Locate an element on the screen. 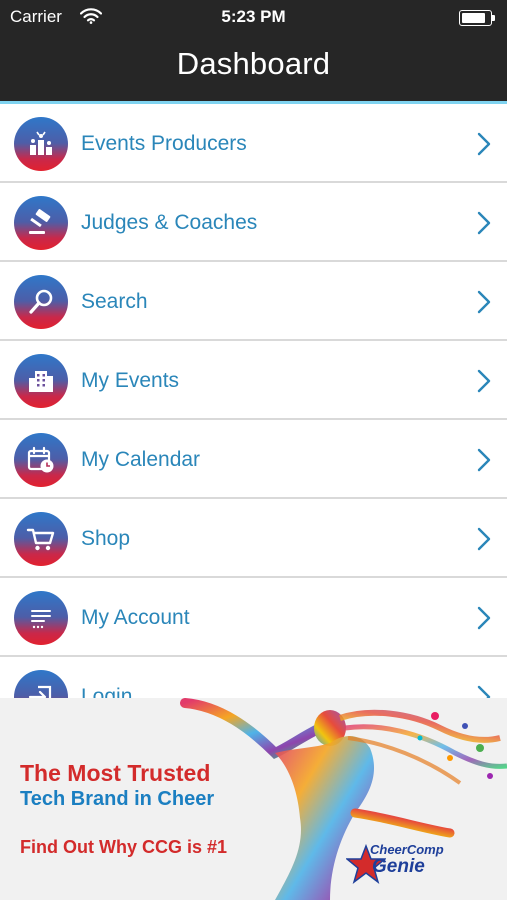  menu-item-label: Login is located at coordinates (107, 691).